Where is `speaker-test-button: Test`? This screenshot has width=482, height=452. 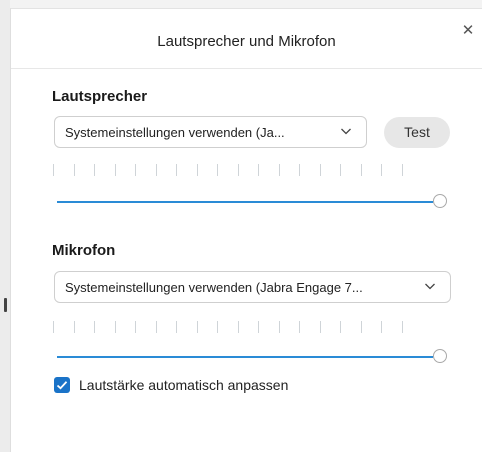
speaker-test-button: Test is located at coordinates (417, 132).